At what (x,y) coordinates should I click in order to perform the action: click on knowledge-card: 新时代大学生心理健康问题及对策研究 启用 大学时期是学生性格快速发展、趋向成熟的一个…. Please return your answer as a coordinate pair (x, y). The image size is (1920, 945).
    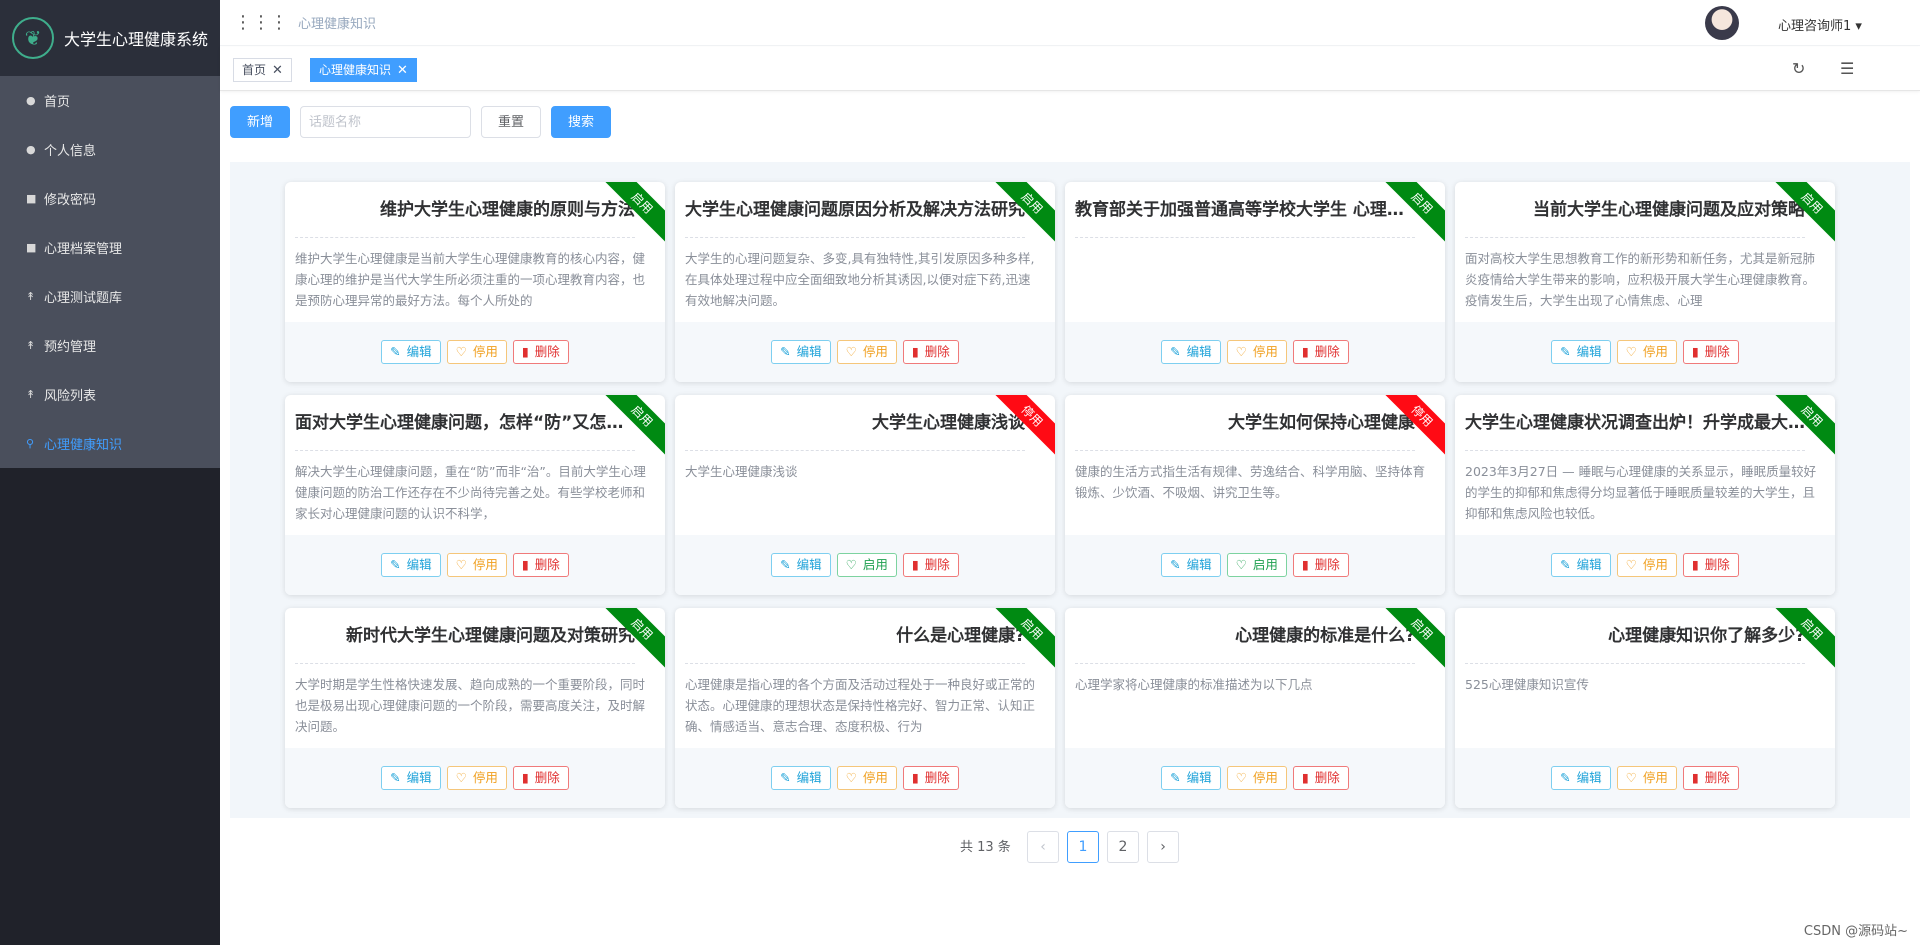
    Looking at the image, I should click on (475, 708).